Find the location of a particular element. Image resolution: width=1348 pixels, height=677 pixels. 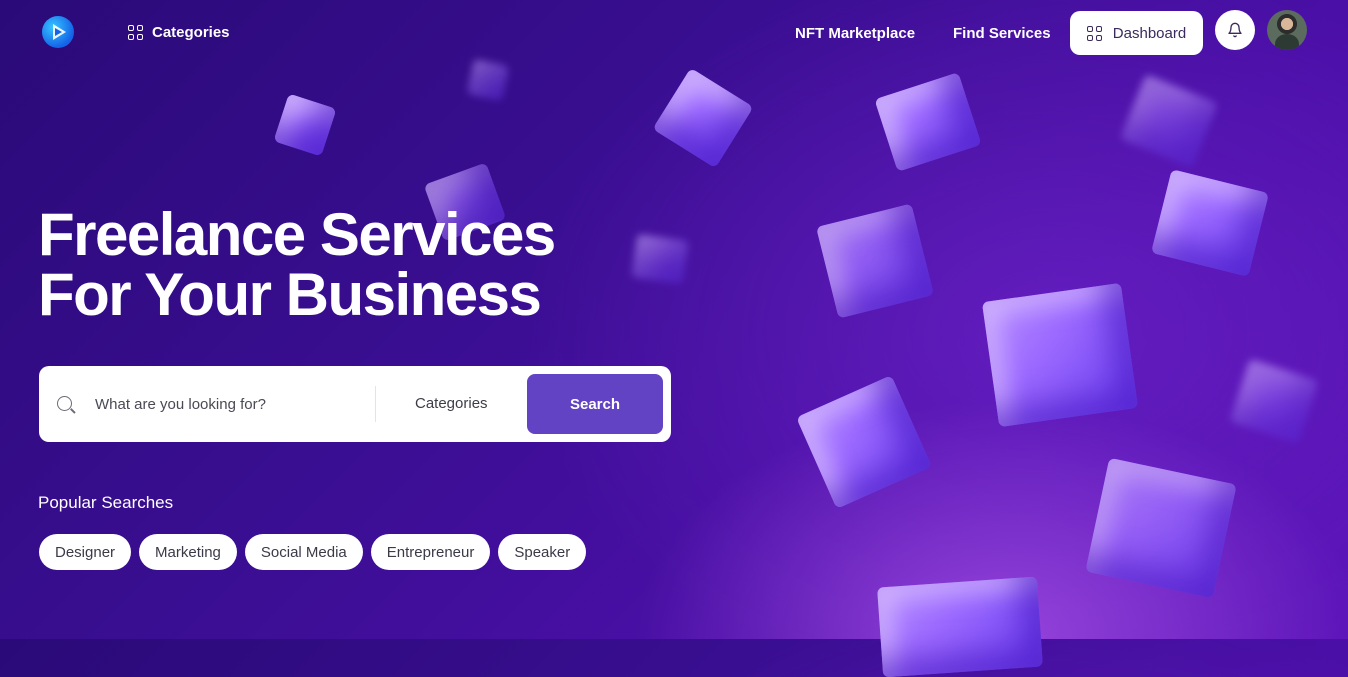

tag-designer: Designer is located at coordinates (85, 552).